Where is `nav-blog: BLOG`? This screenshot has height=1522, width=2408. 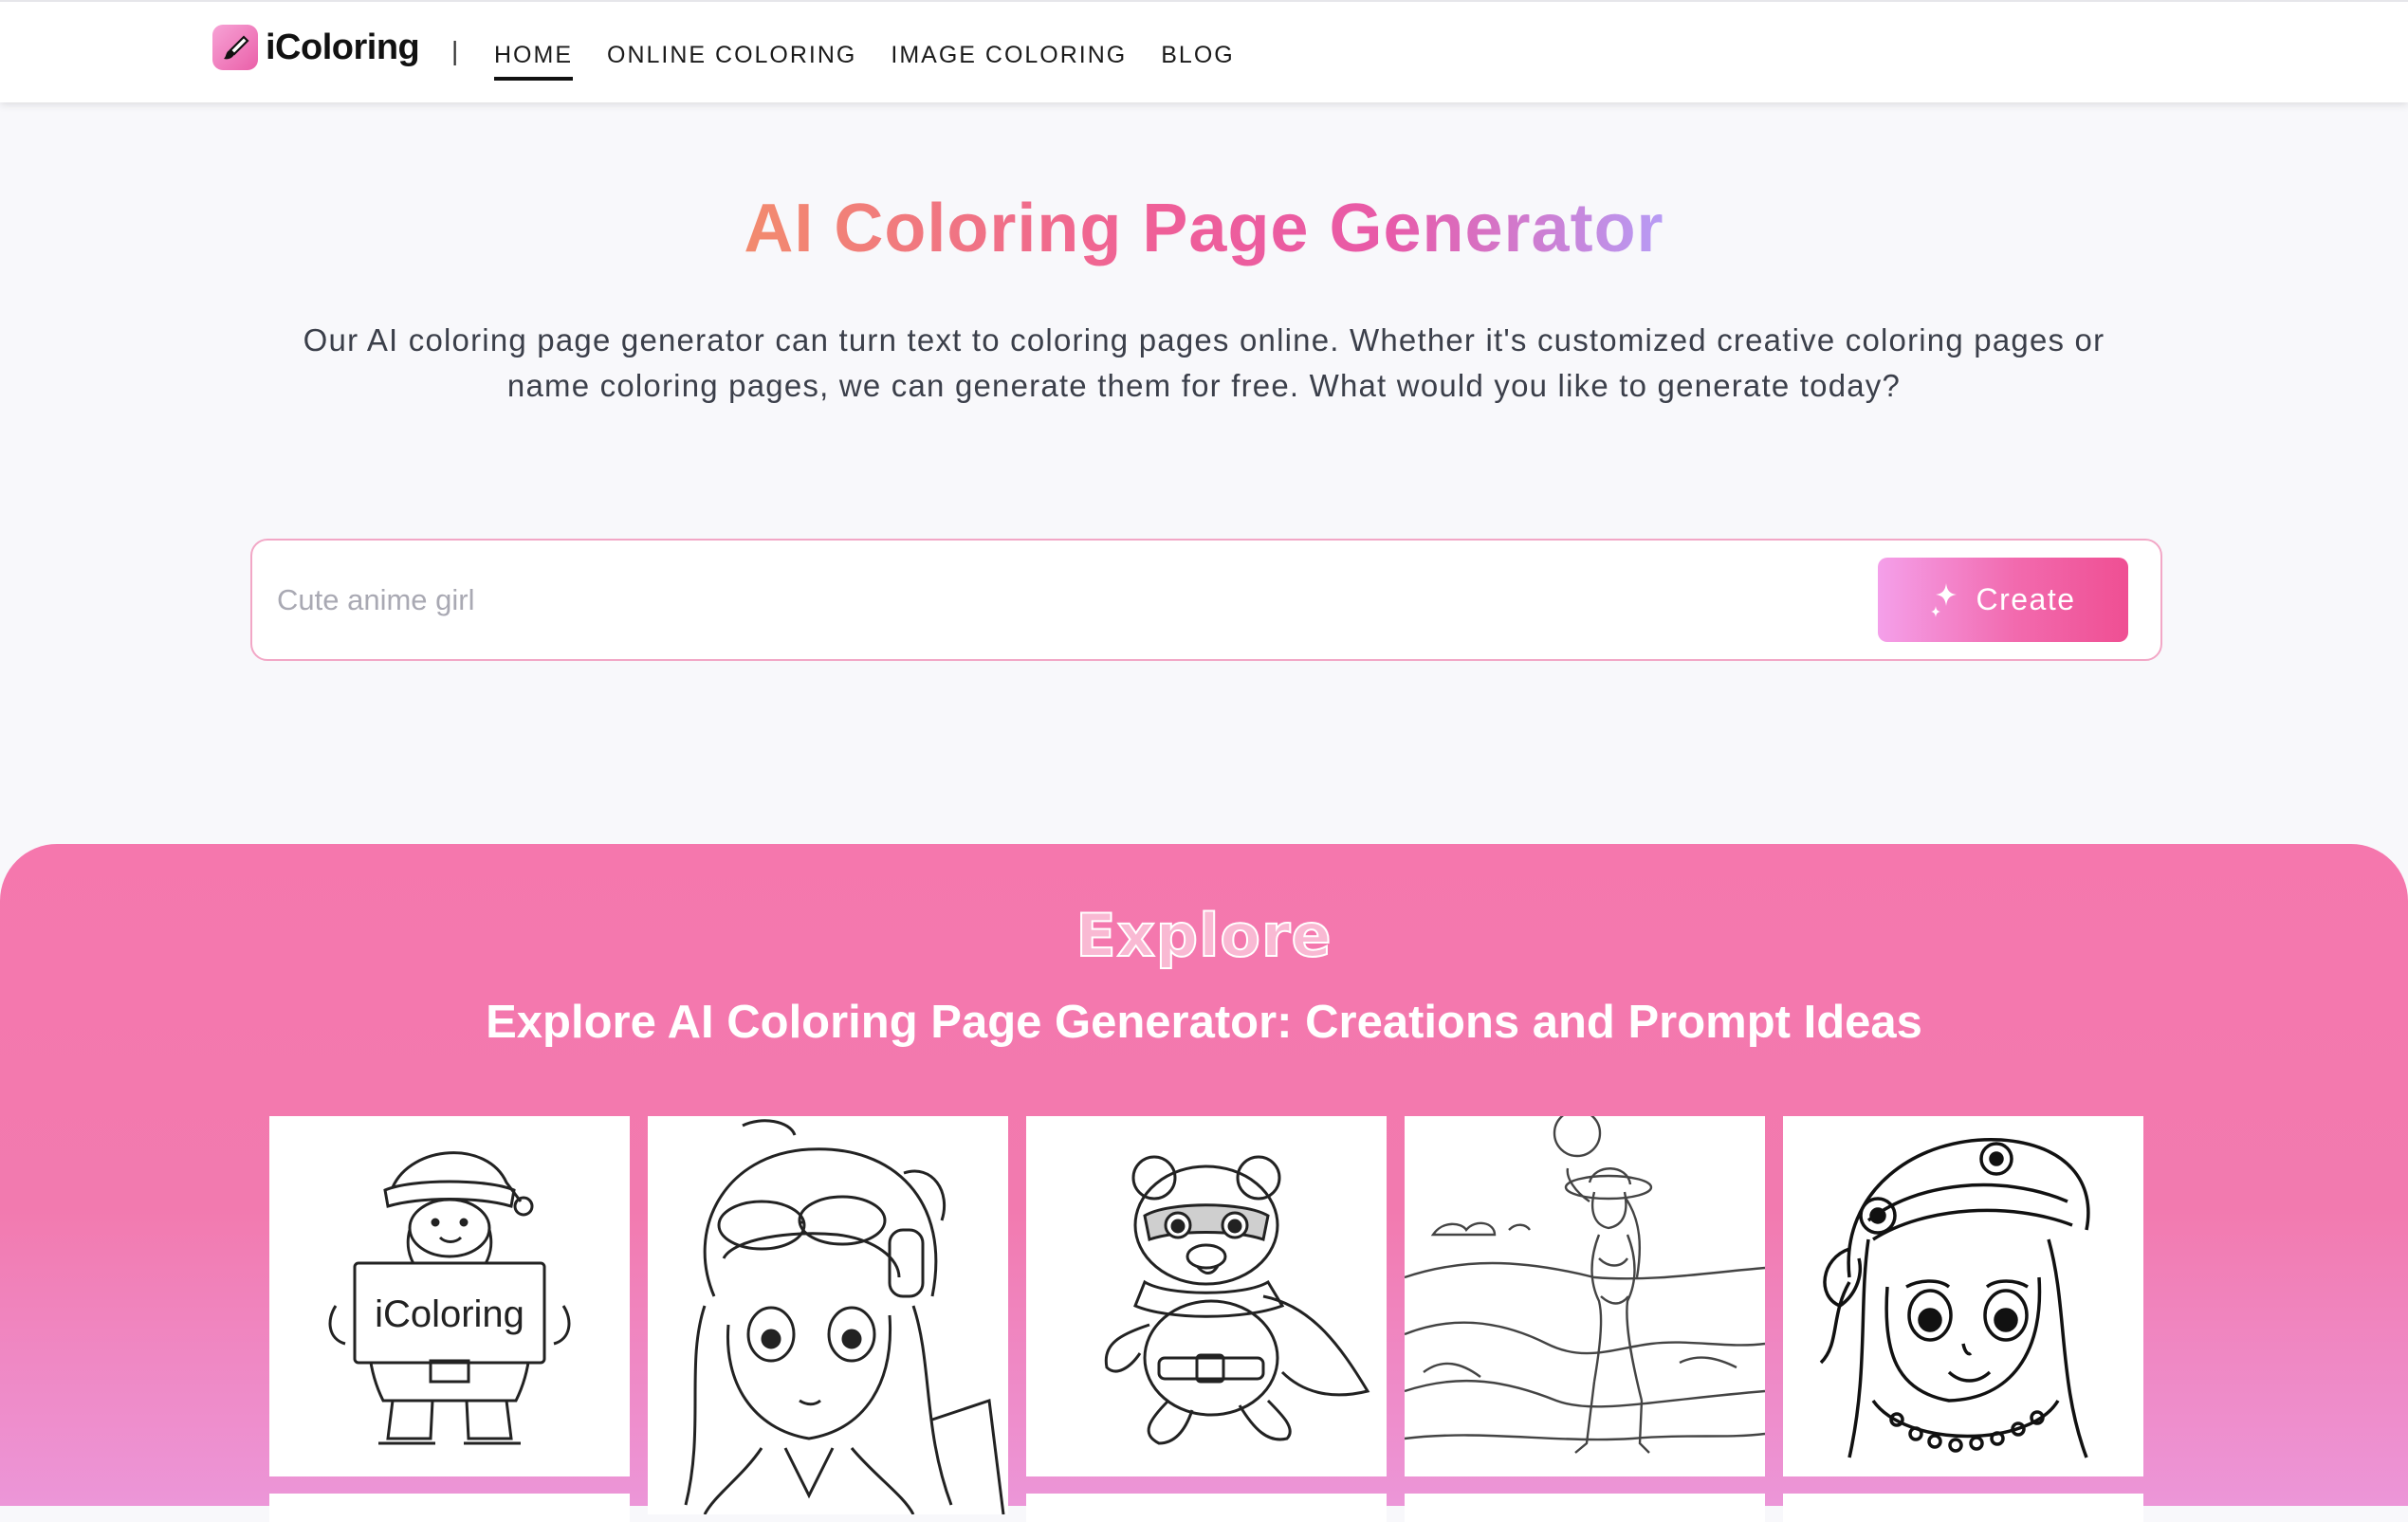
nav-blog: BLOG is located at coordinates (1197, 53).